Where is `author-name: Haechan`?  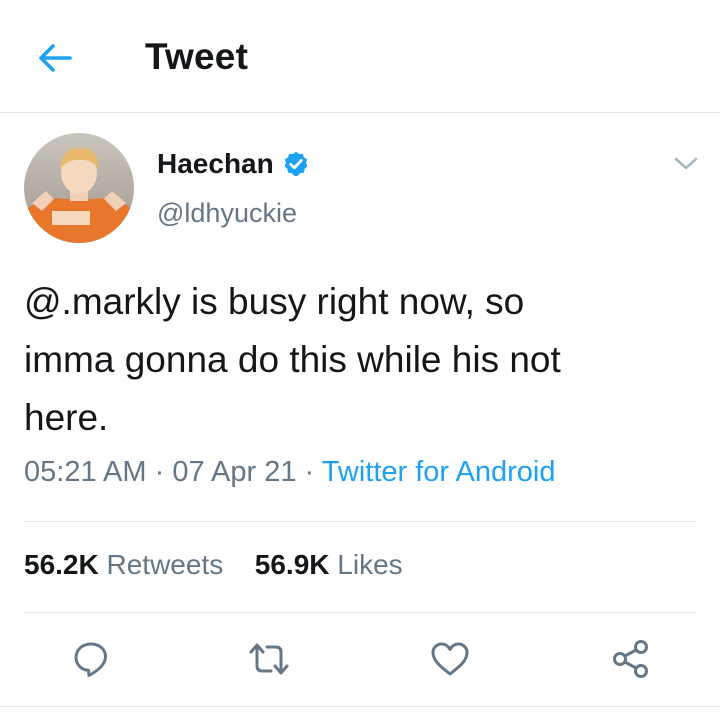 author-name: Haechan is located at coordinates (233, 164).